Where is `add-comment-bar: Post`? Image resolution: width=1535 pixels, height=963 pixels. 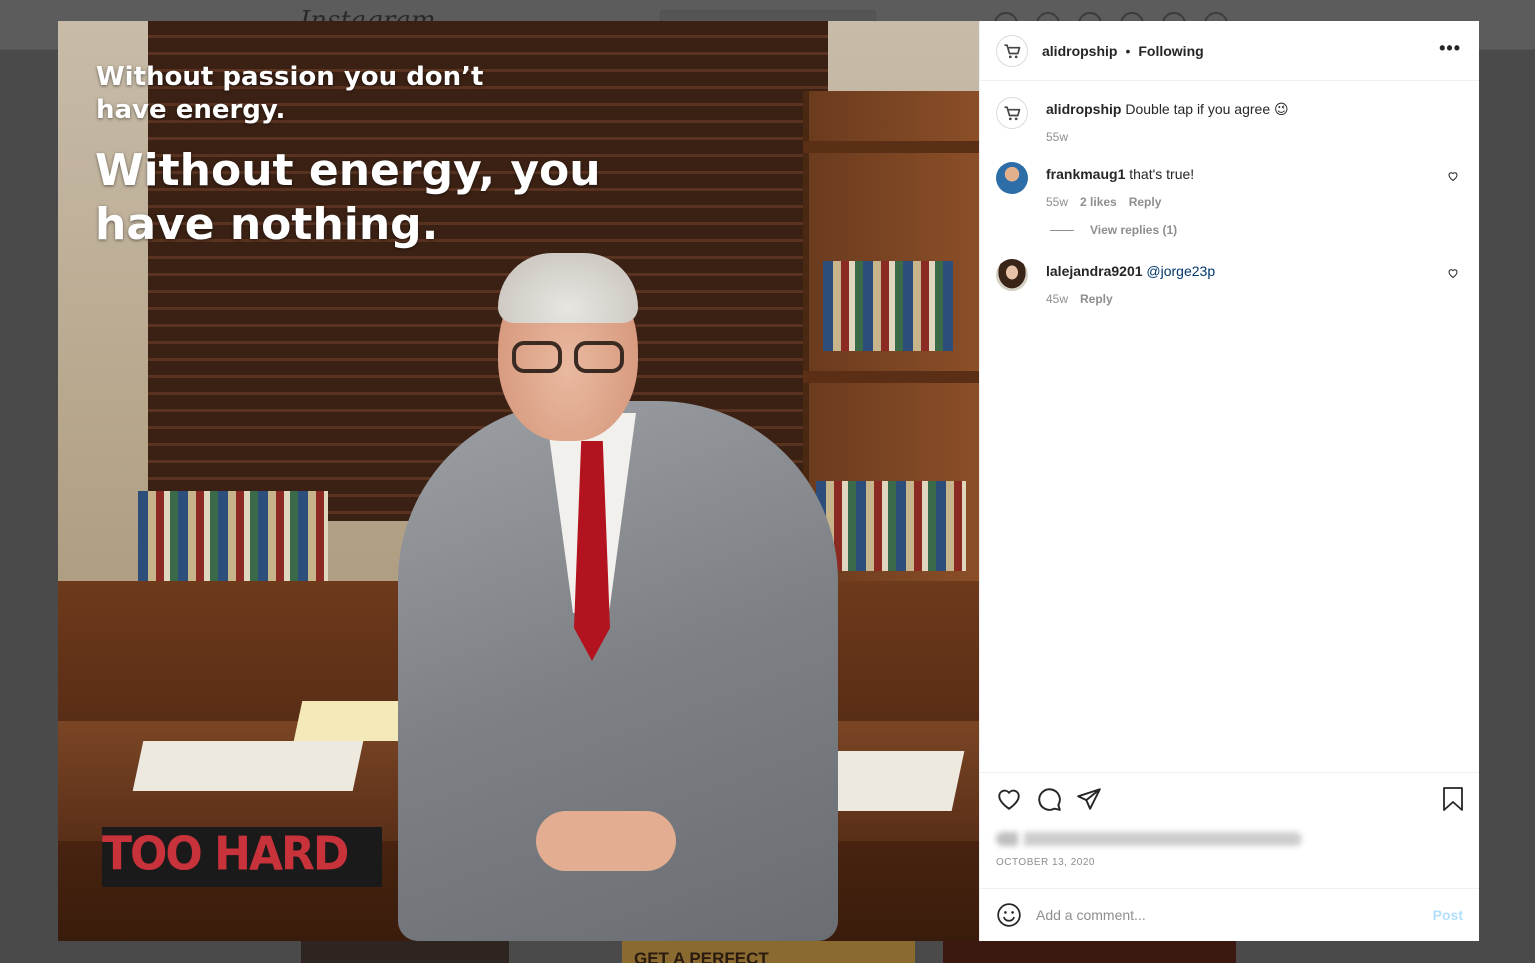 add-comment-bar: Post is located at coordinates (1229, 914).